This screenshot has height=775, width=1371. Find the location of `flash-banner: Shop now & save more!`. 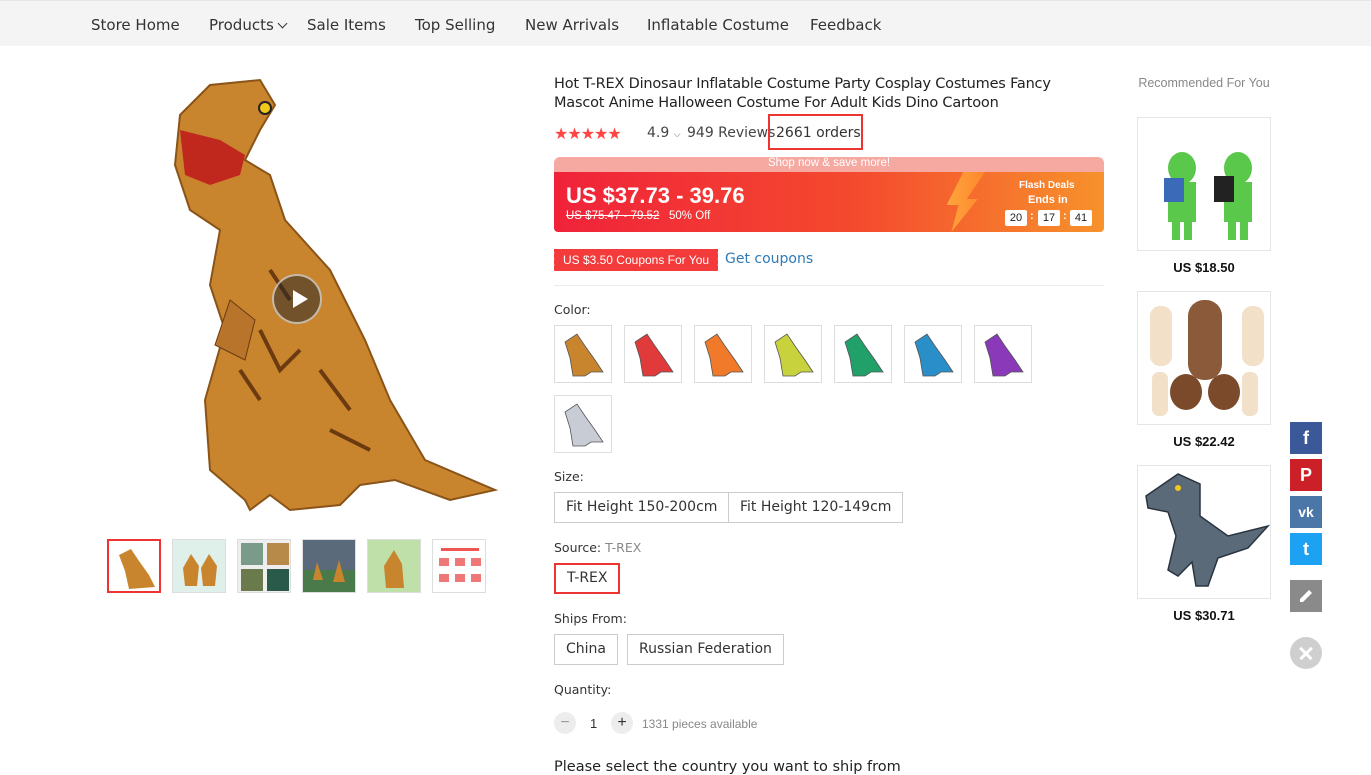

flash-banner: Shop now & save more! is located at coordinates (829, 165).